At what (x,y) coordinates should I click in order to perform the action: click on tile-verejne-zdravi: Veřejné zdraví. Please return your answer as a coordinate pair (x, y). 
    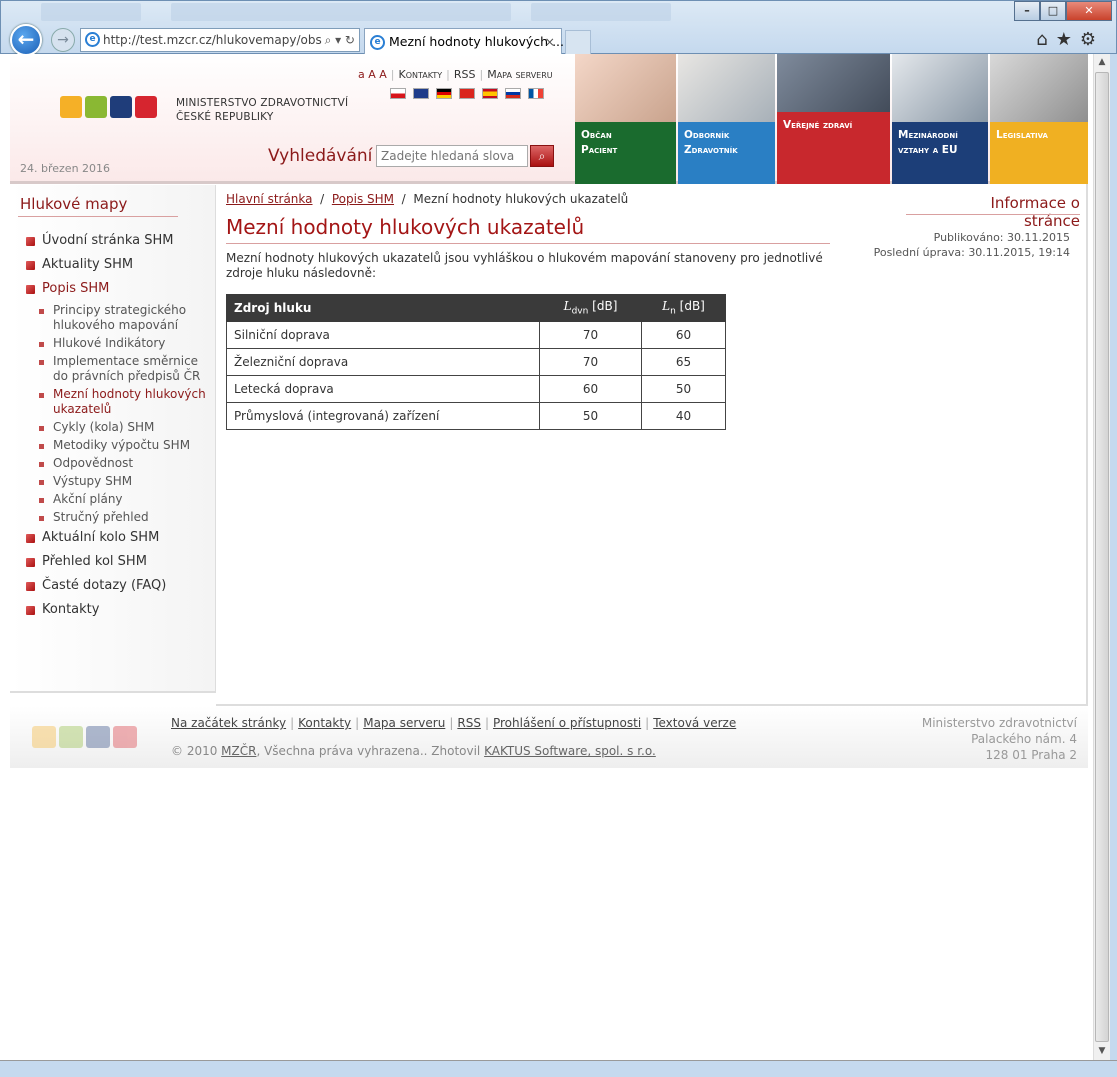
    Looking at the image, I should click on (833, 119).